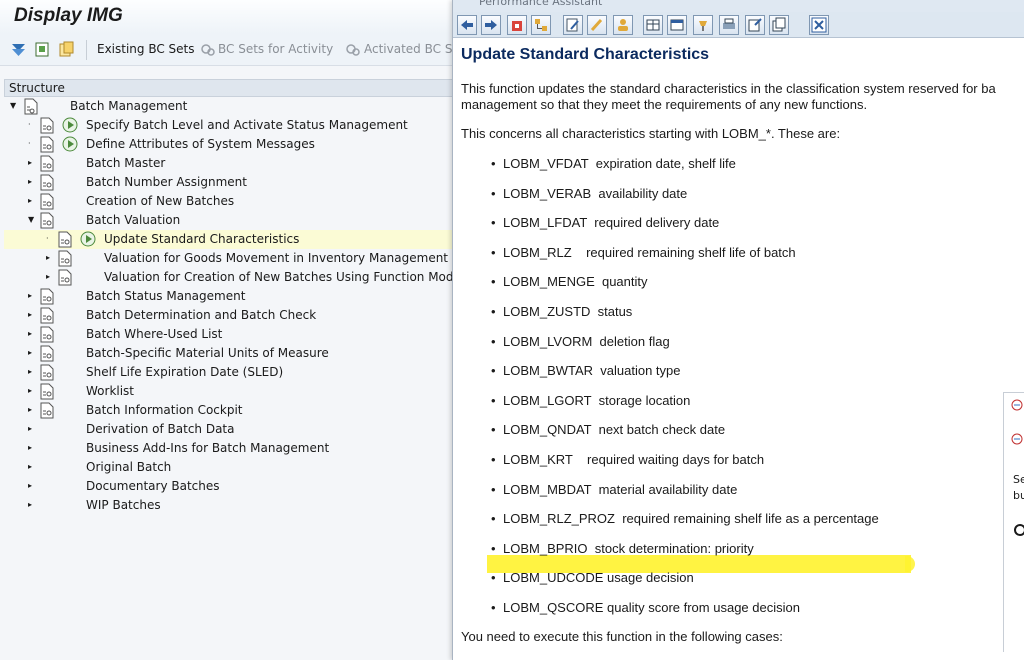 The width and height of the screenshot is (1024, 660). Describe the element at coordinates (779, 25) in the screenshot. I see `copy-icon` at that location.